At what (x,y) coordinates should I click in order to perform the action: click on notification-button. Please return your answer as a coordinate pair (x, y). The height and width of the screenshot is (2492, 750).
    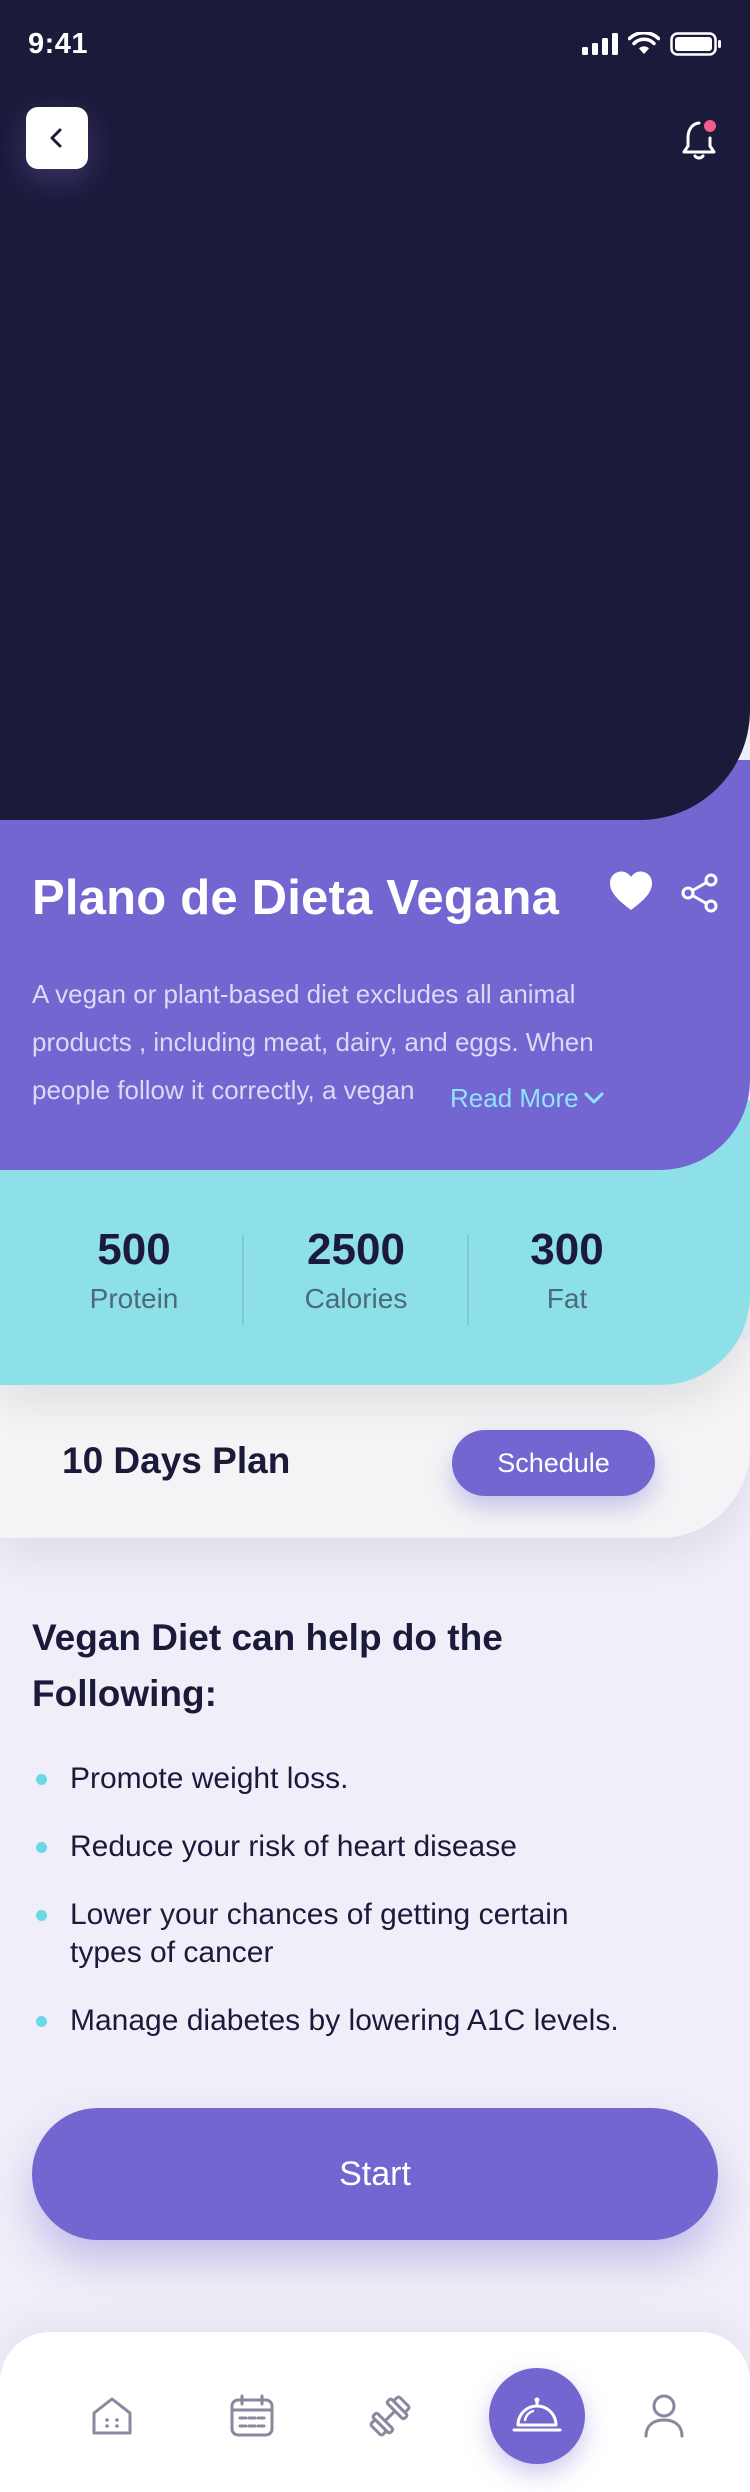
    Looking at the image, I should click on (701, 139).